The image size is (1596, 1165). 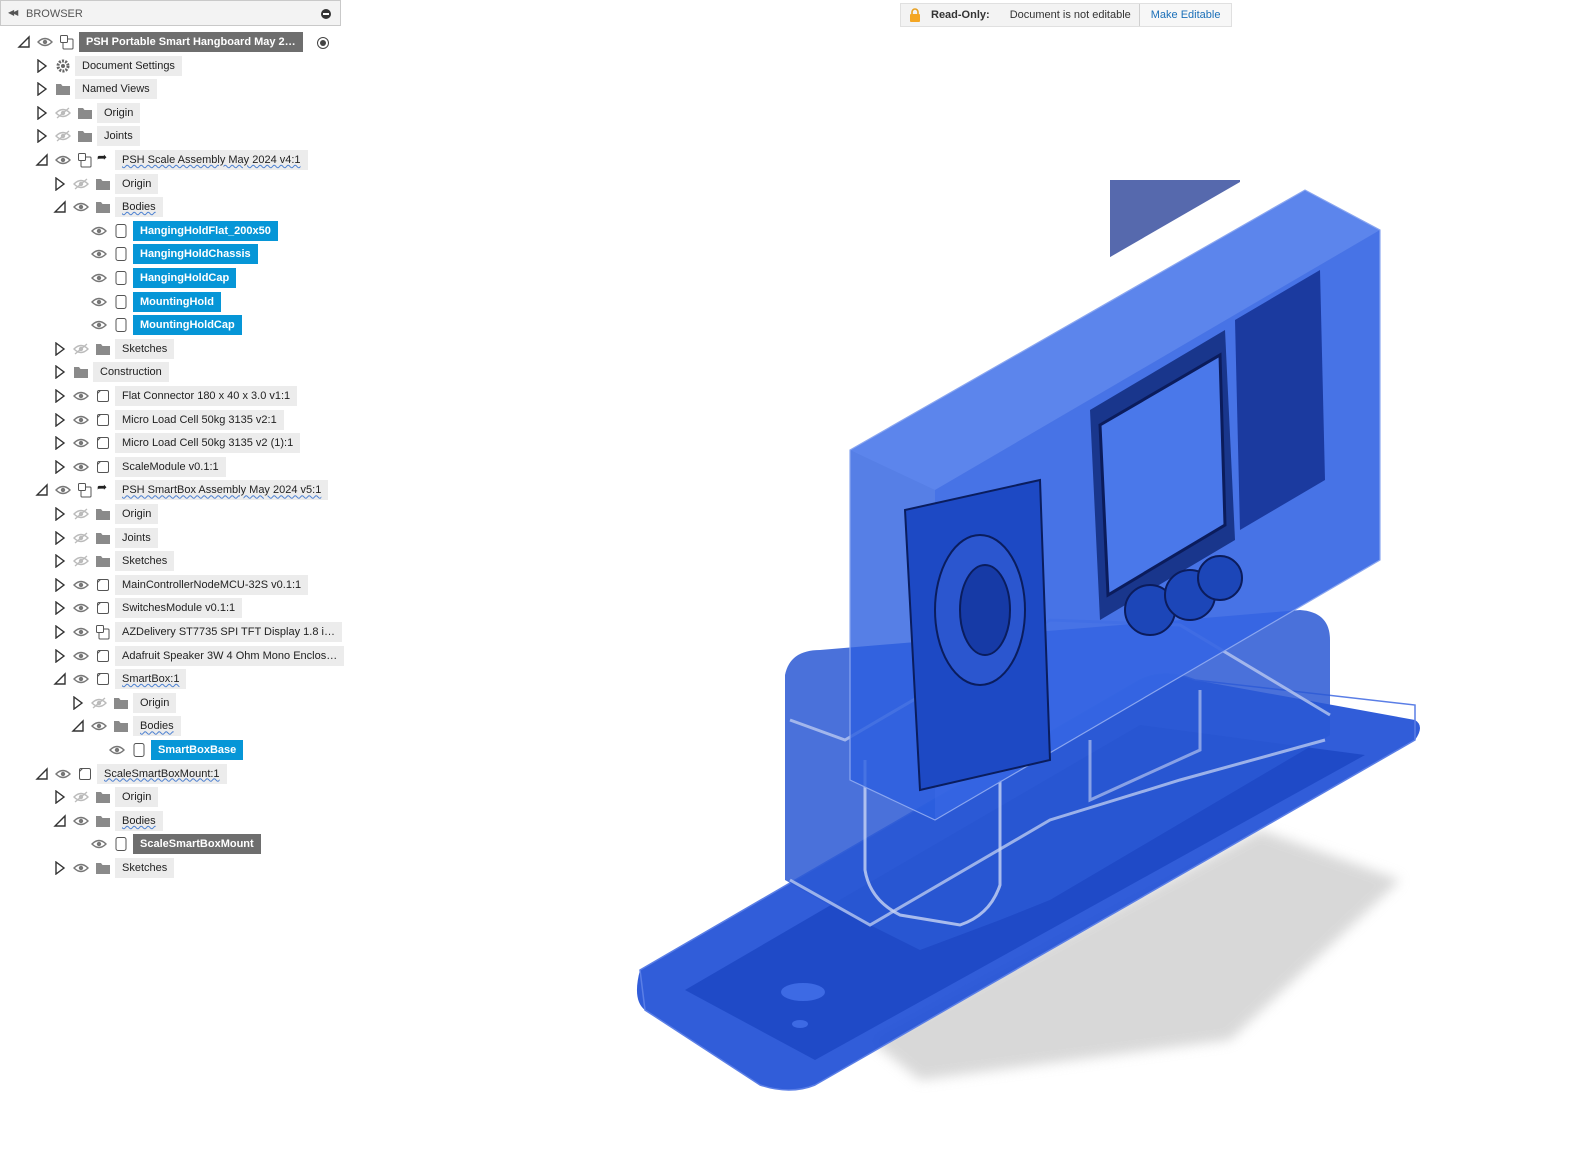 I want to click on tree-item-label: ScaleSmartBoxMount, so click(x=197, y=844).